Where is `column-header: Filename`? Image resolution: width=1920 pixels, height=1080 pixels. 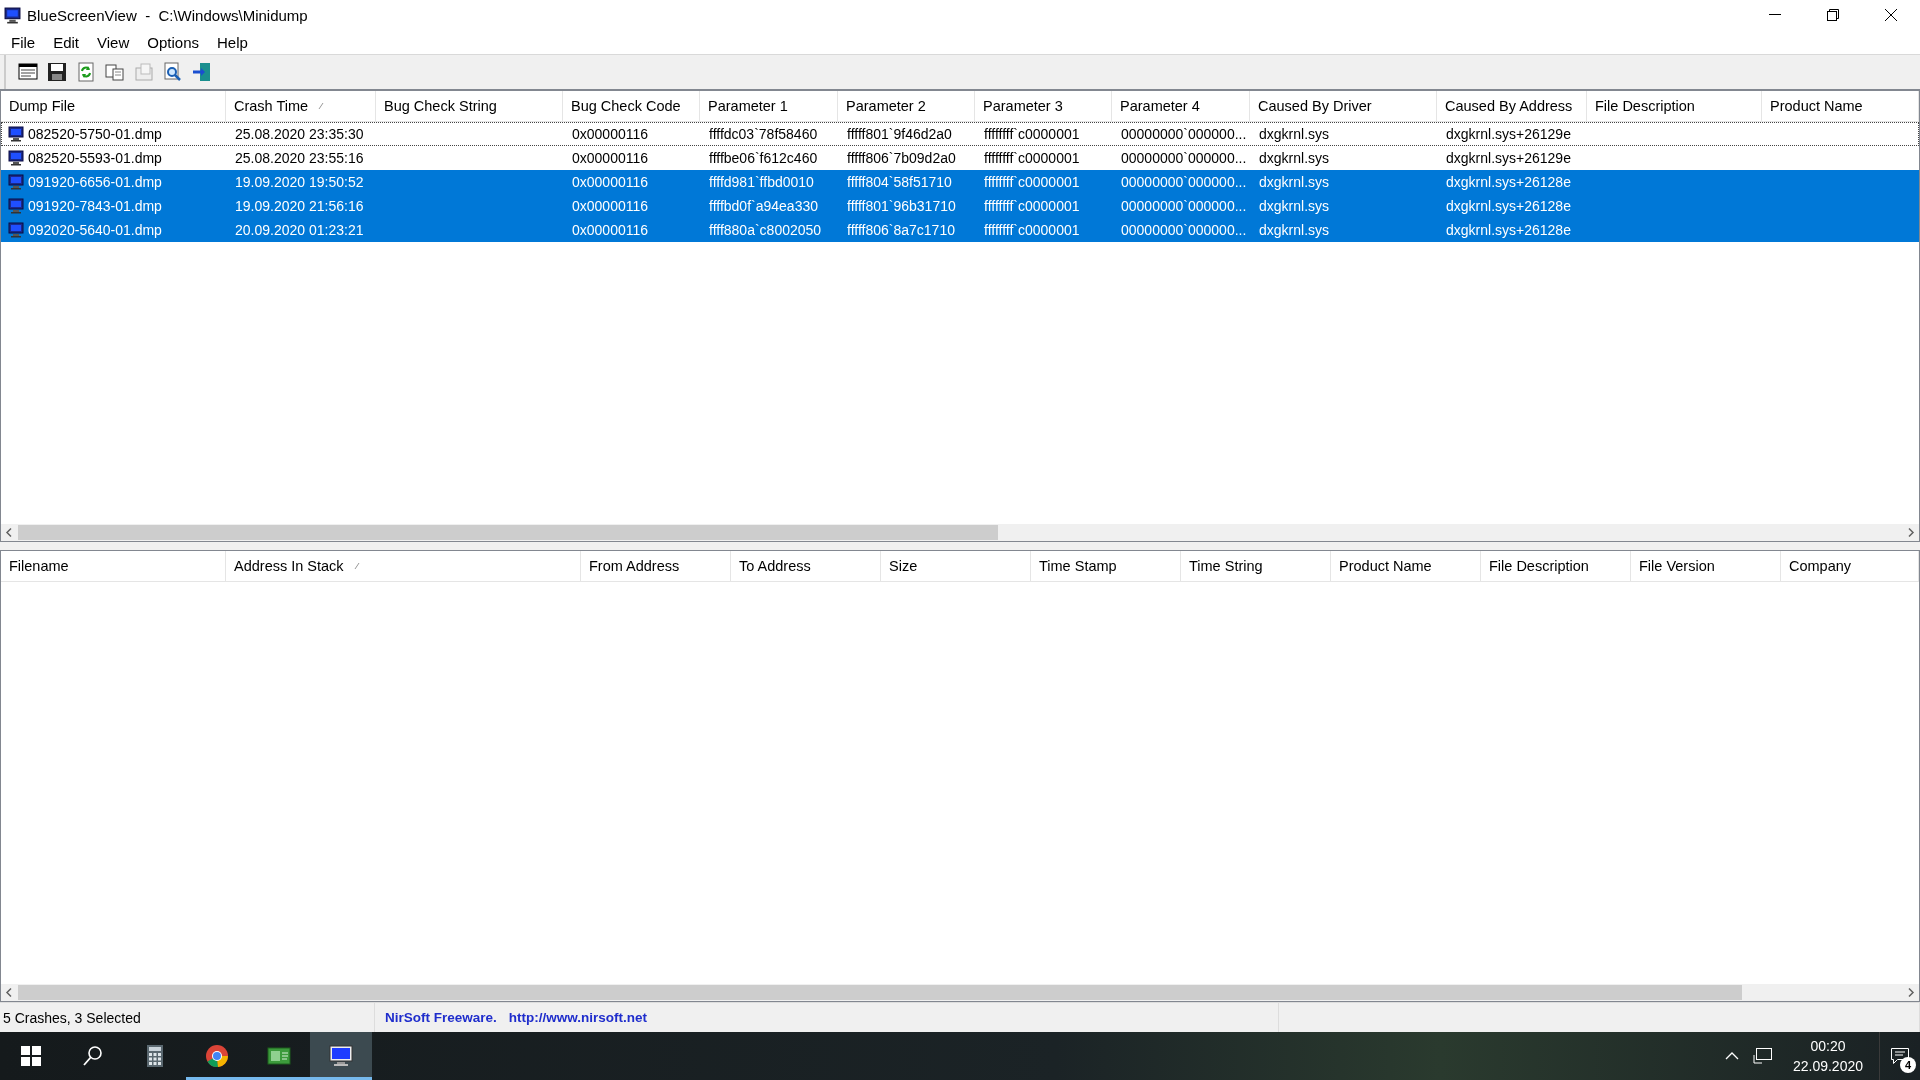 column-header: Filename is located at coordinates (113, 566).